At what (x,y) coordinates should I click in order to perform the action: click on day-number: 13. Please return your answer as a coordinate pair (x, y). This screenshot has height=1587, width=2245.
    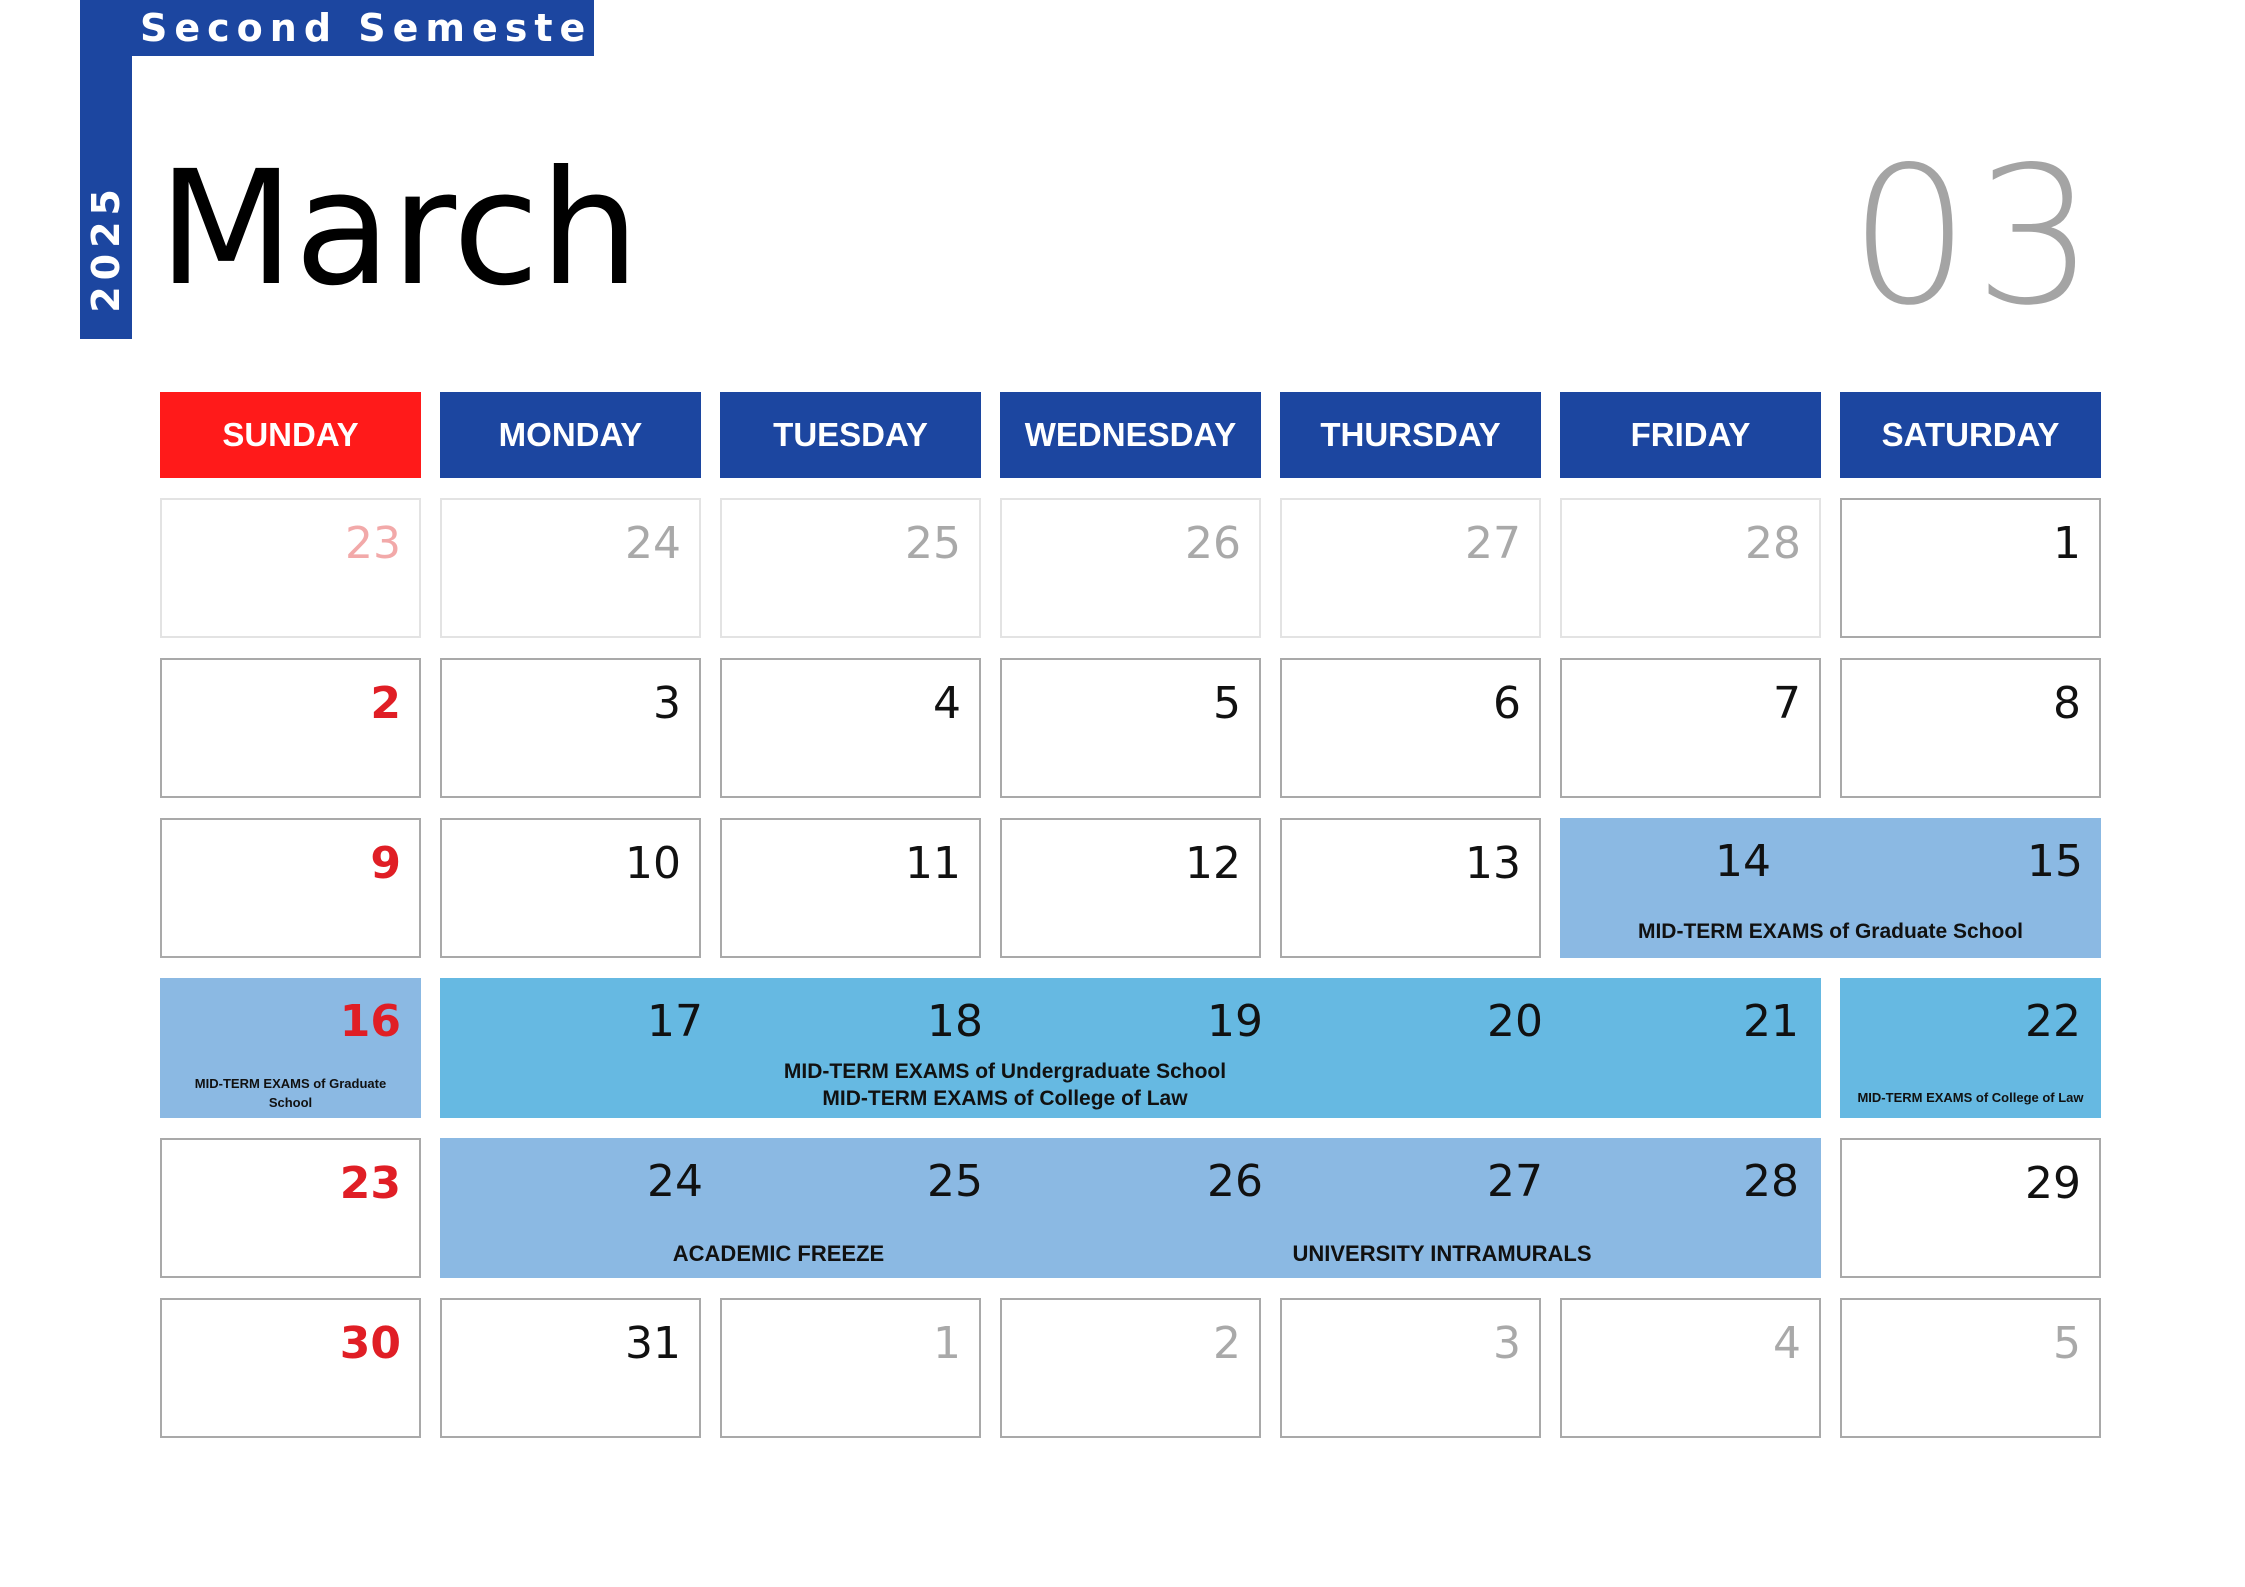
    Looking at the image, I should click on (1493, 863).